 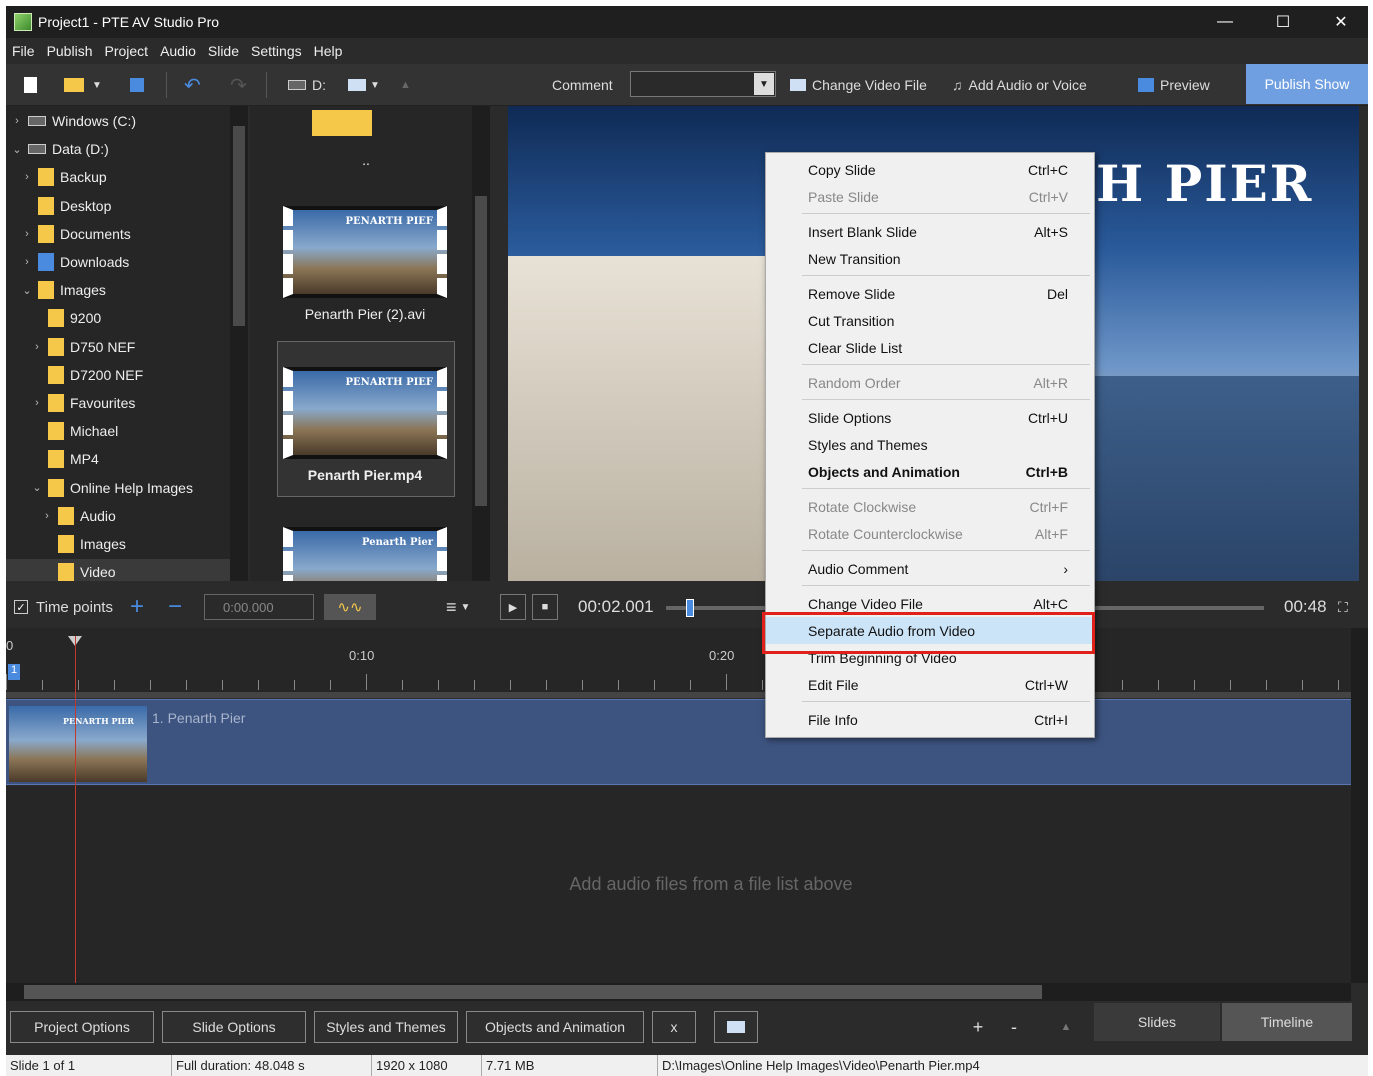 I want to click on tree-item: › D750 NEF, so click(x=82, y=347).